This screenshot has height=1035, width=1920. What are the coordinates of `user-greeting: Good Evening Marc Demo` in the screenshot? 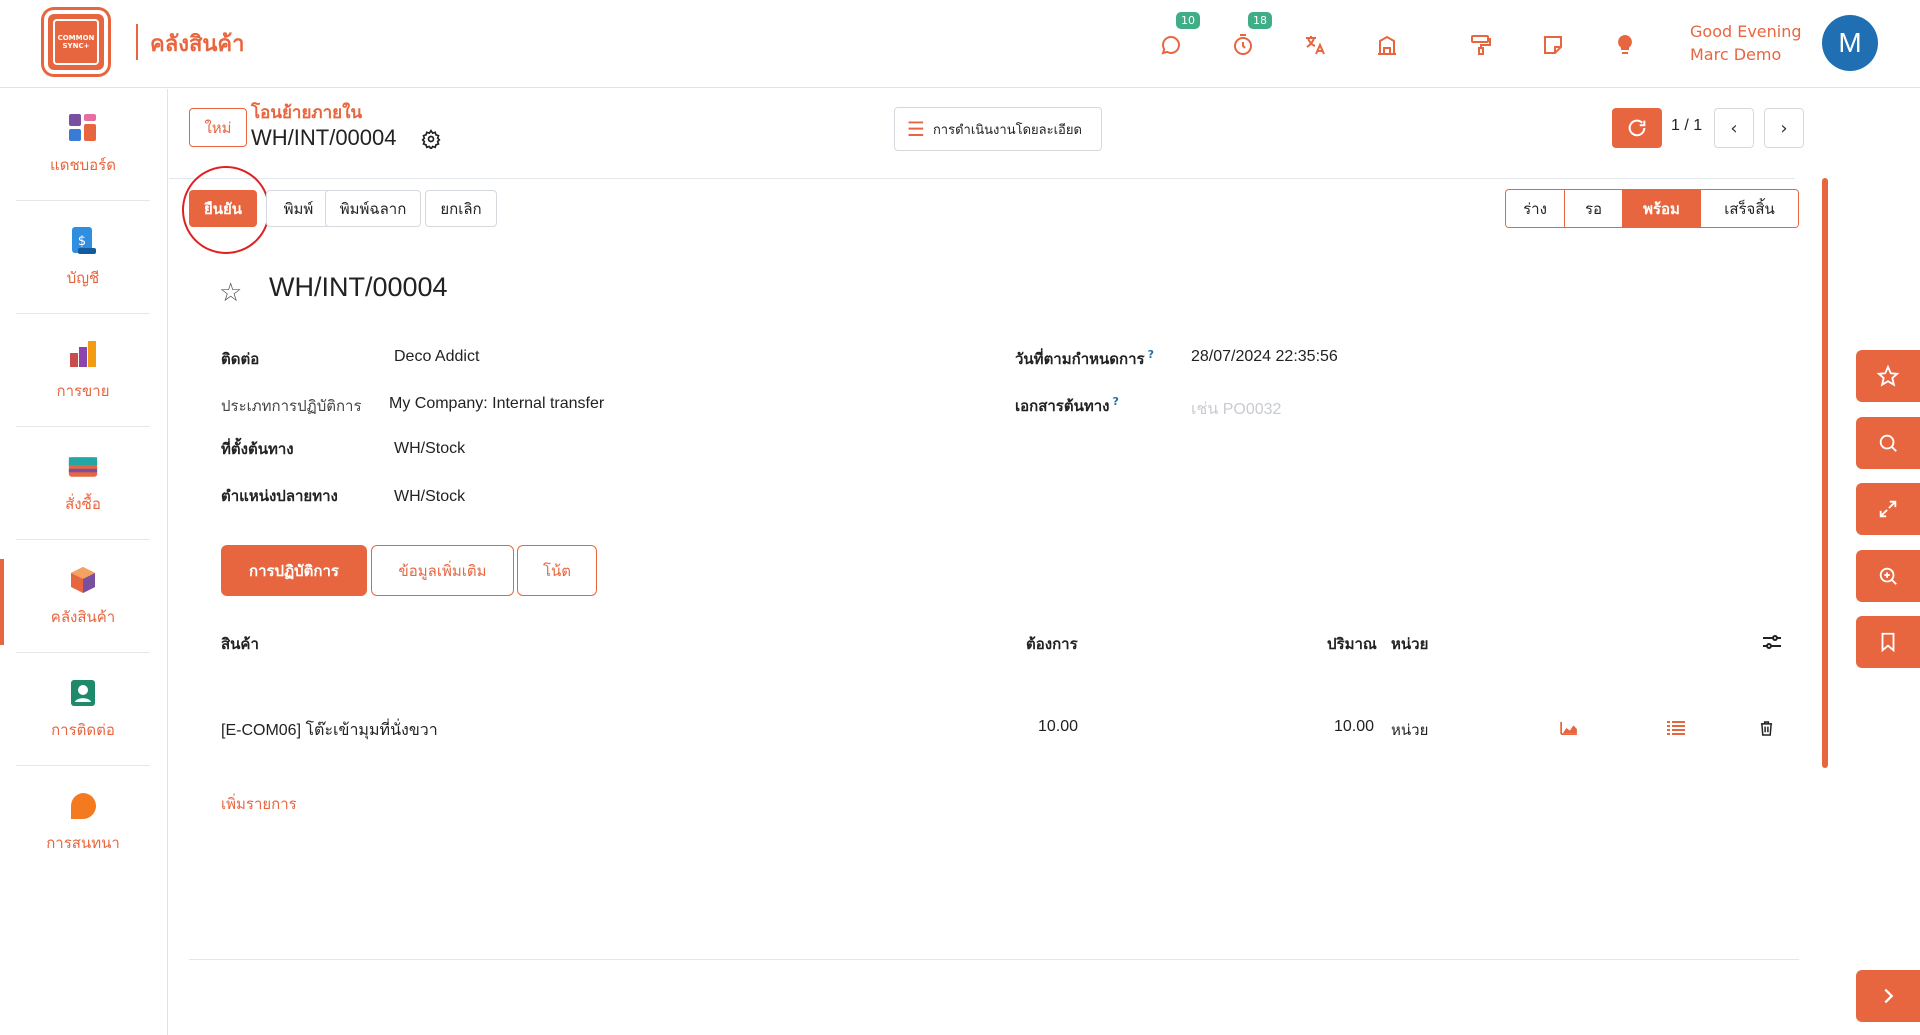 It's located at (1746, 43).